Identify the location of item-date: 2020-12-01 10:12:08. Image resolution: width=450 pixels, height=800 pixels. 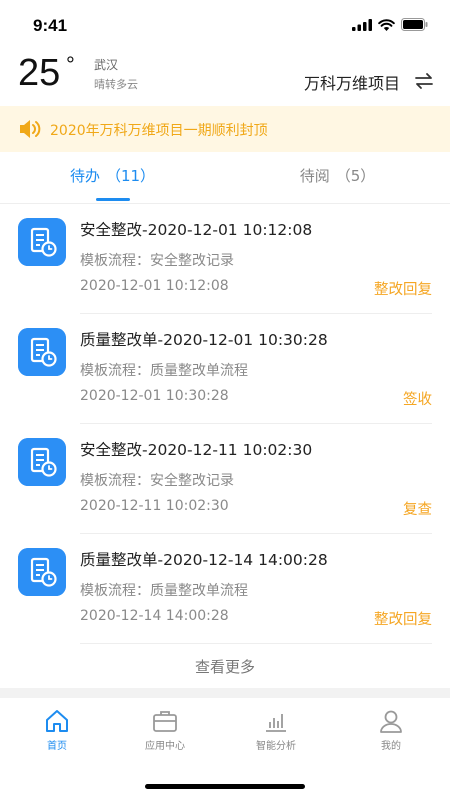
(154, 286).